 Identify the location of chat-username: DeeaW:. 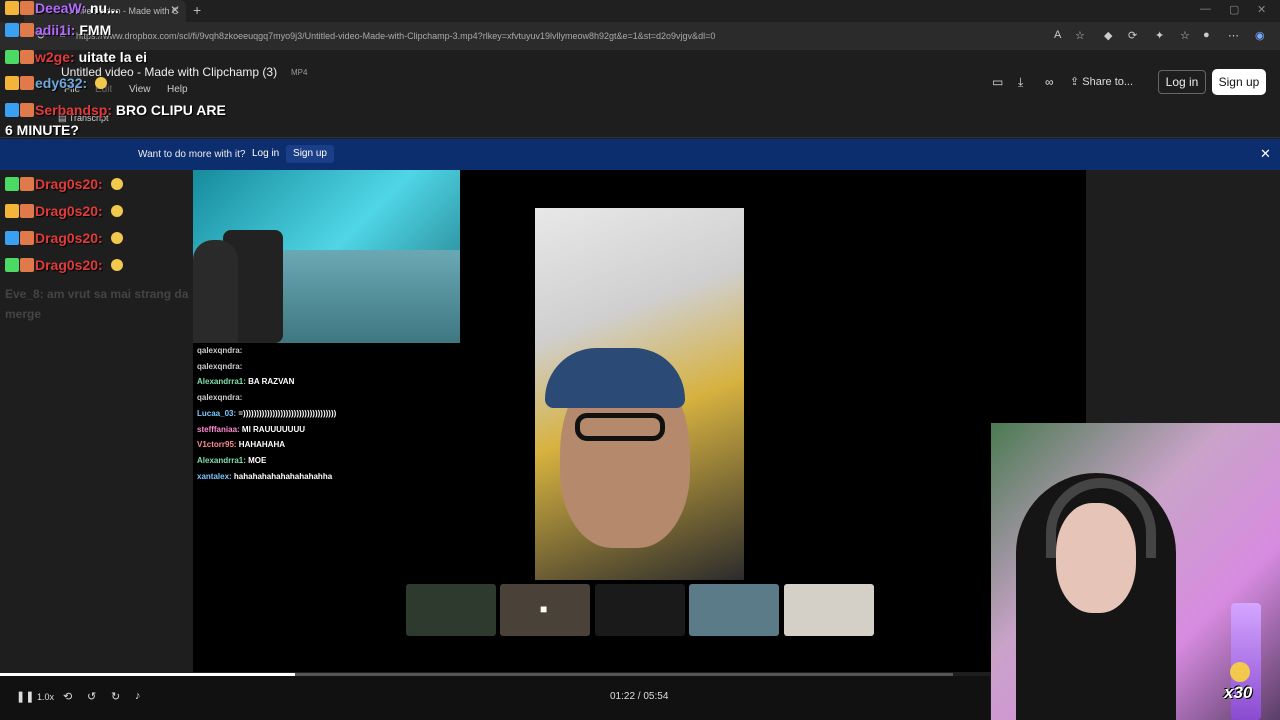
(61, 8).